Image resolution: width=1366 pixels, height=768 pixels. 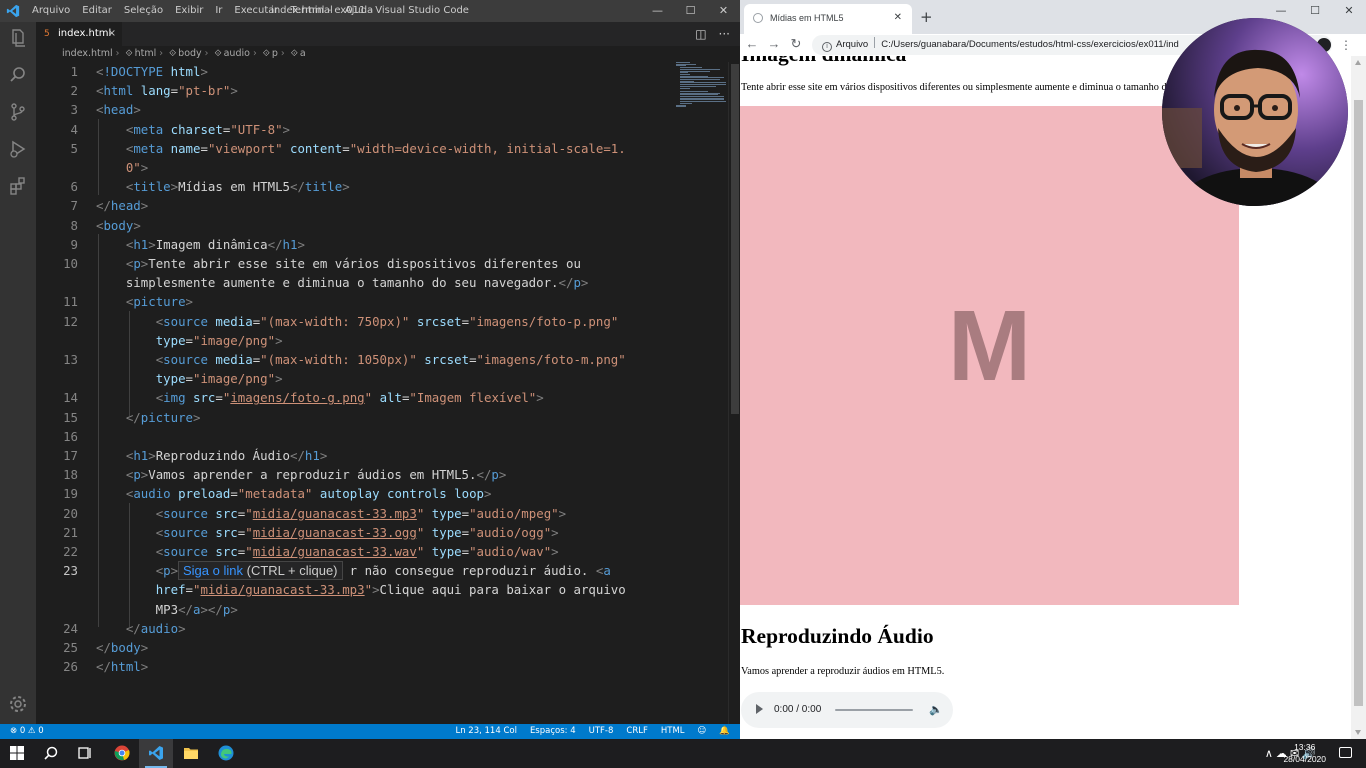 I want to click on audio-seek-bar, so click(x=874, y=710).